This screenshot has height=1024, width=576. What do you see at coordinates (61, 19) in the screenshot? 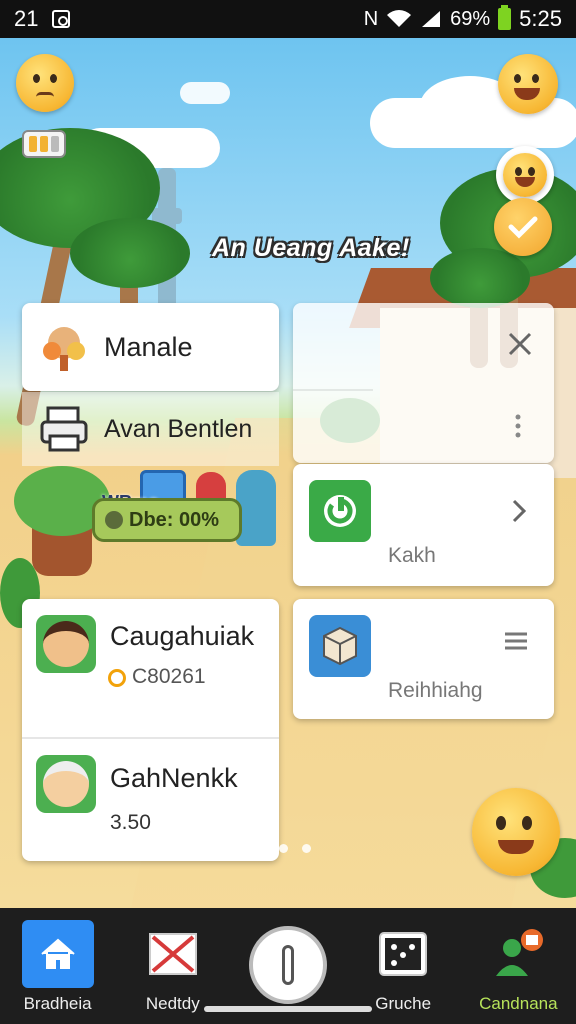
I see `screenshot-icon` at bounding box center [61, 19].